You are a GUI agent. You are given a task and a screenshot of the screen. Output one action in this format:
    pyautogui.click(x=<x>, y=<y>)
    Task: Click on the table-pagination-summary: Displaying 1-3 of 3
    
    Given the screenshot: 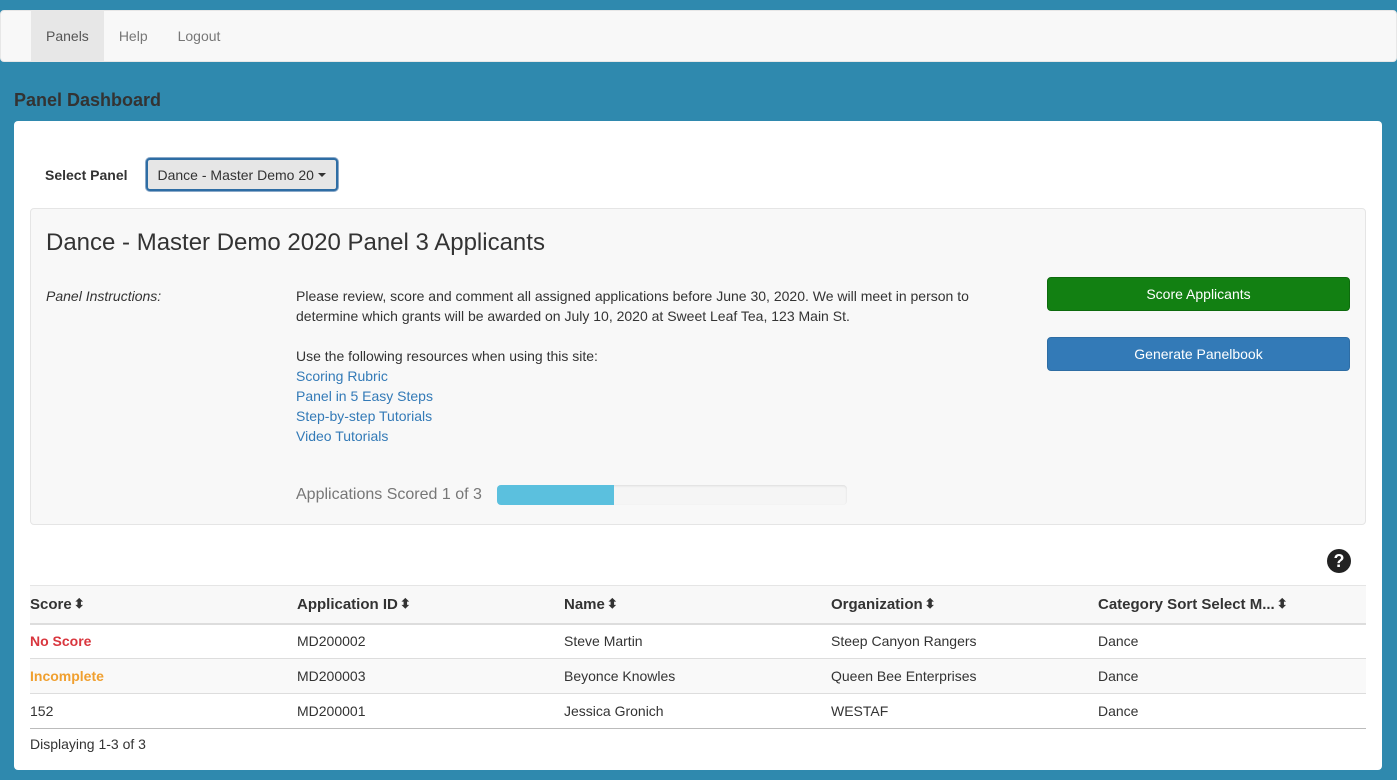 What is the action you would take?
    pyautogui.click(x=88, y=744)
    